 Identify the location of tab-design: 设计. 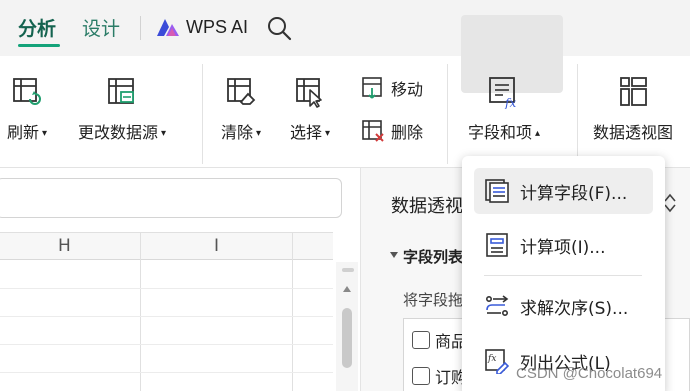
(101, 27).